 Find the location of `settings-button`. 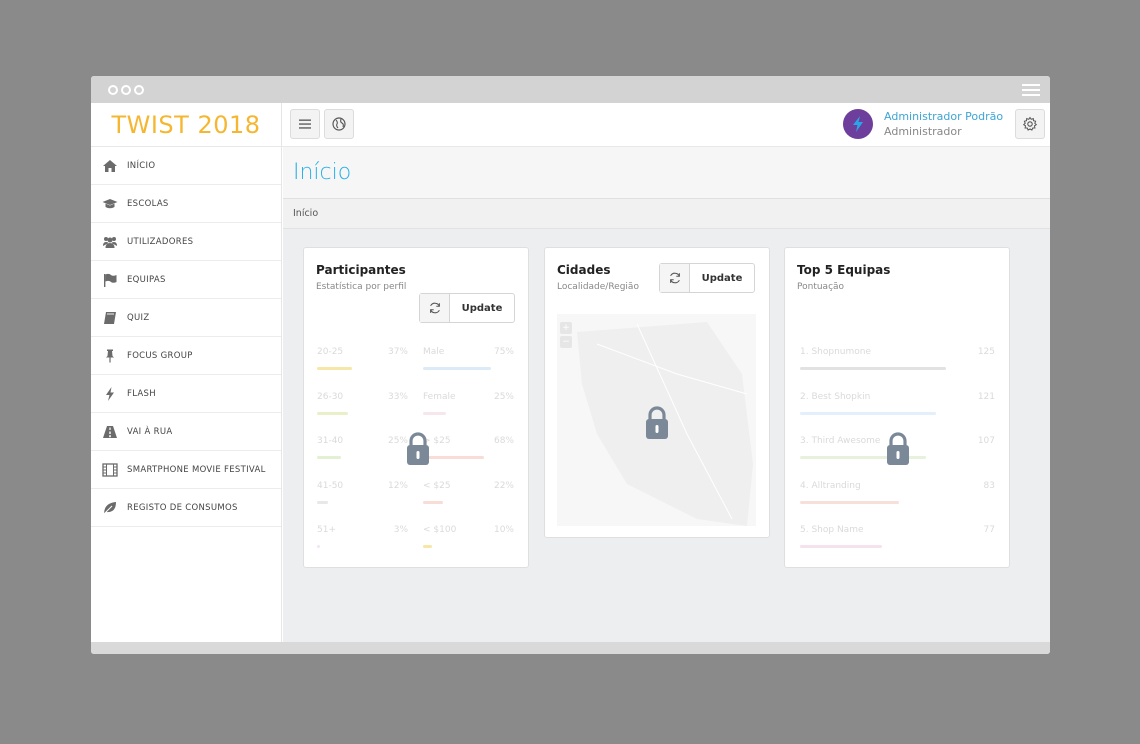

settings-button is located at coordinates (1030, 124).